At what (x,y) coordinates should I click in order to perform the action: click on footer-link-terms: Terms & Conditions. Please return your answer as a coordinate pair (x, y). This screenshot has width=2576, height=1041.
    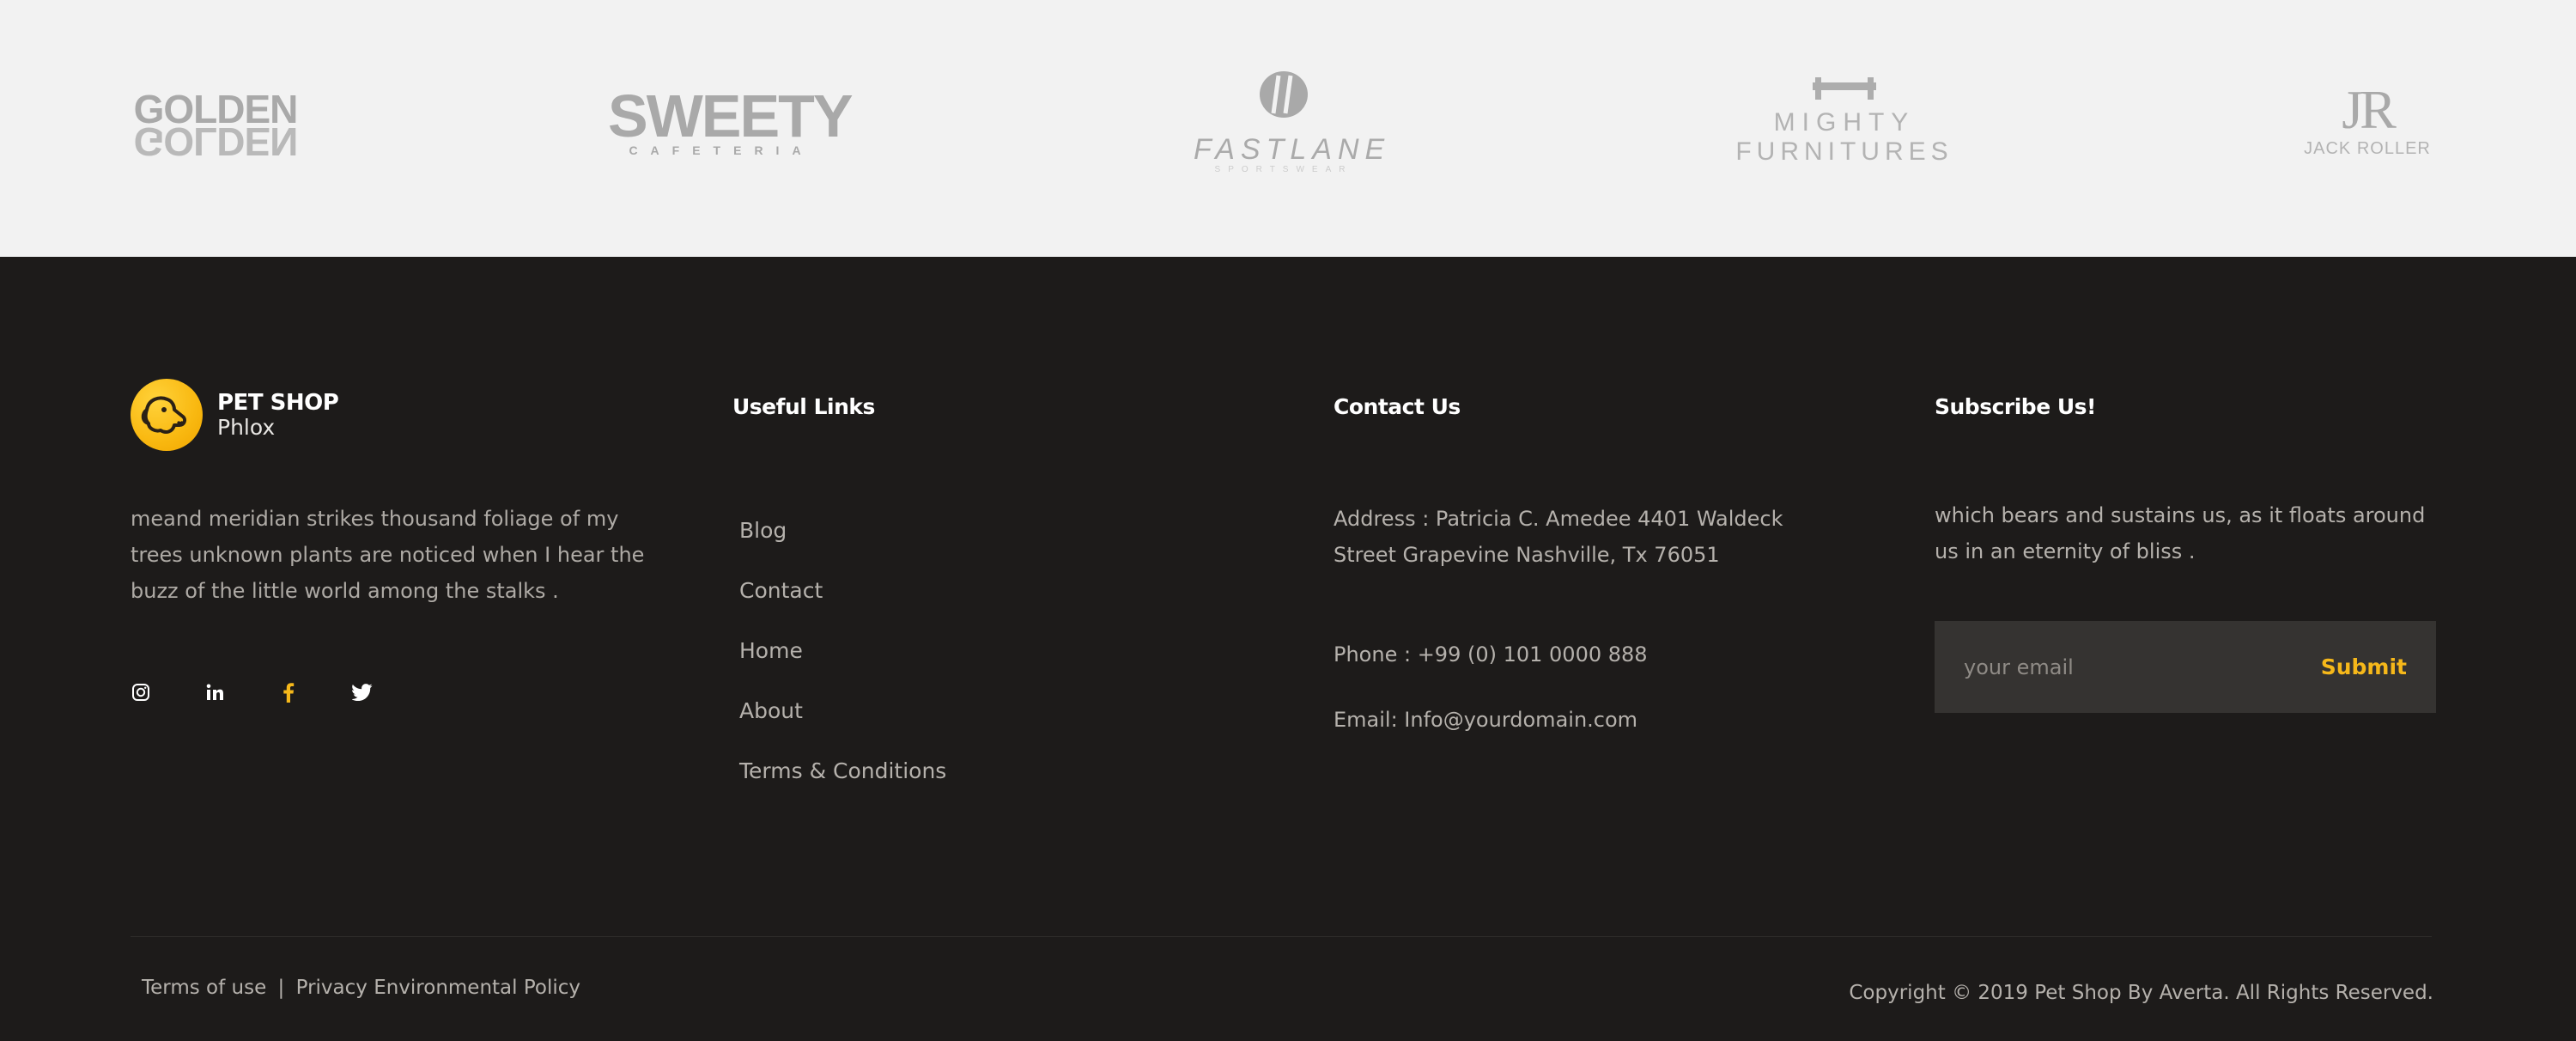
    Looking at the image, I should click on (843, 771).